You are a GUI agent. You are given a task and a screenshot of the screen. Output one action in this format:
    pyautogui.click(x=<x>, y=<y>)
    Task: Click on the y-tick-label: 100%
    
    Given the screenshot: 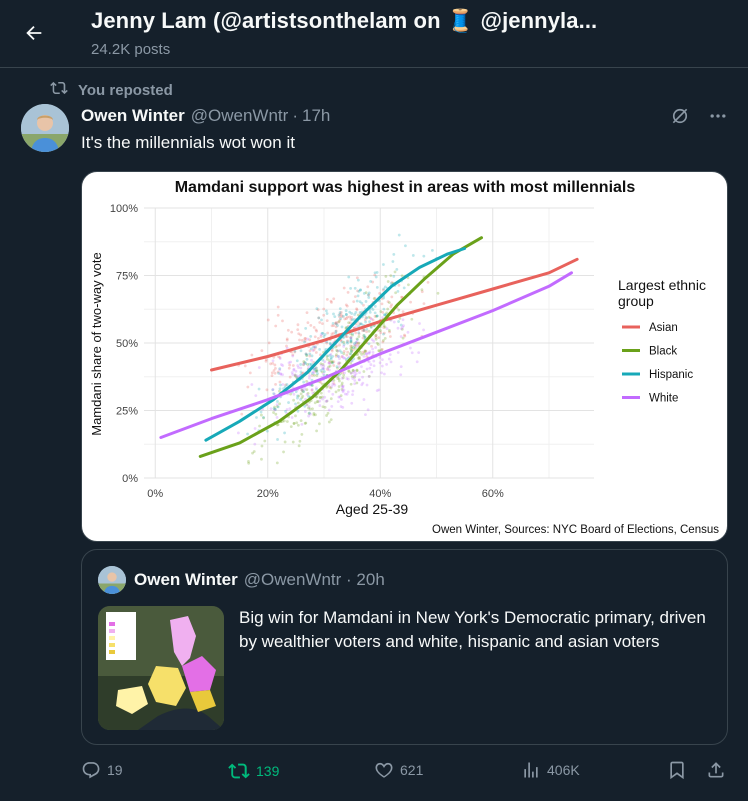 What is the action you would take?
    pyautogui.click(x=124, y=209)
    